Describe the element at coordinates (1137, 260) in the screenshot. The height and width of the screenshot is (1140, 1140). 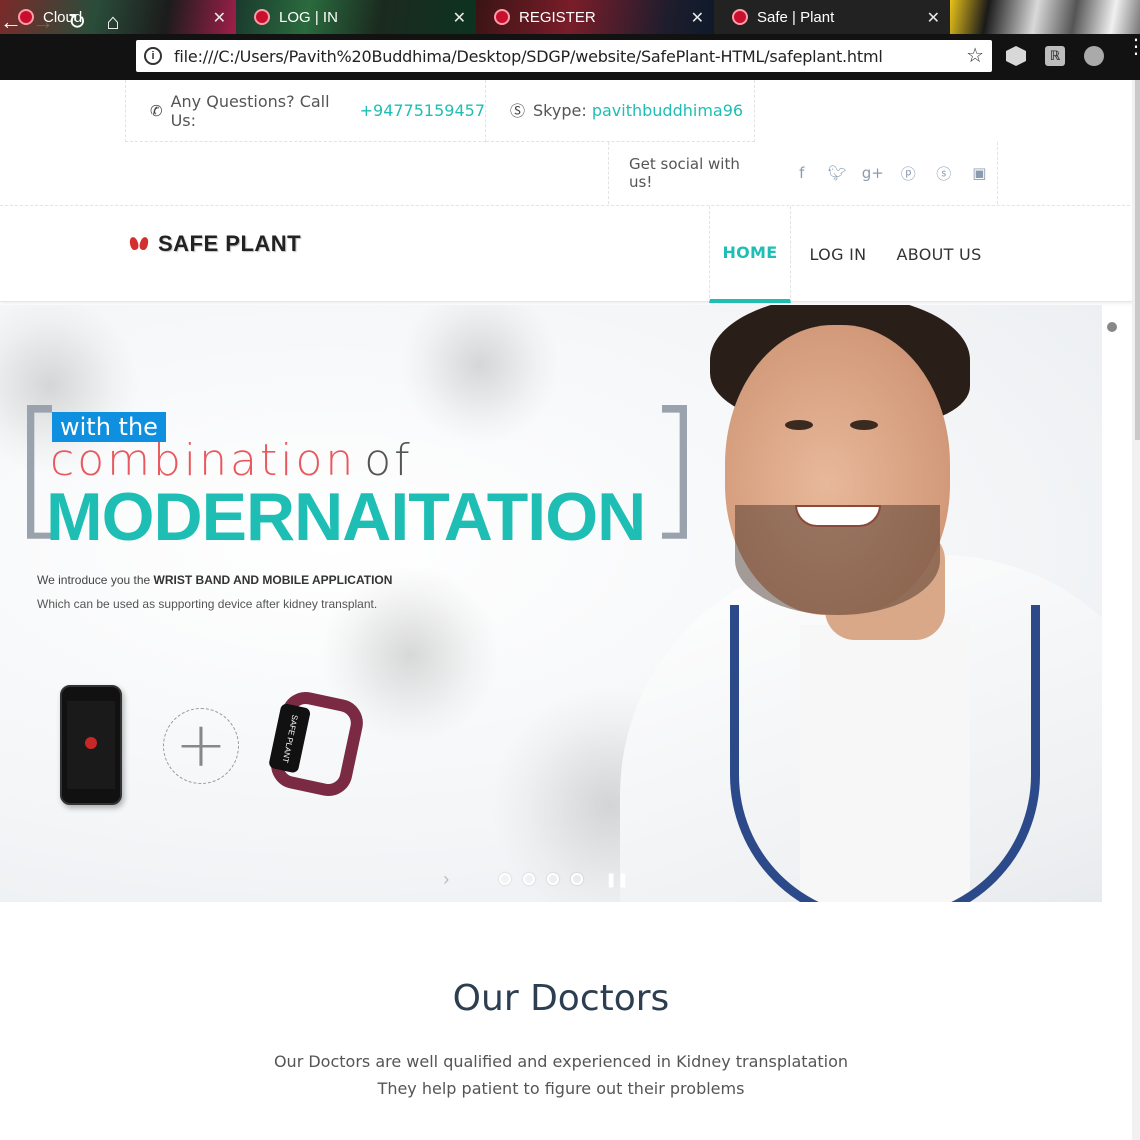
I see `scrollbar-thumb` at that location.